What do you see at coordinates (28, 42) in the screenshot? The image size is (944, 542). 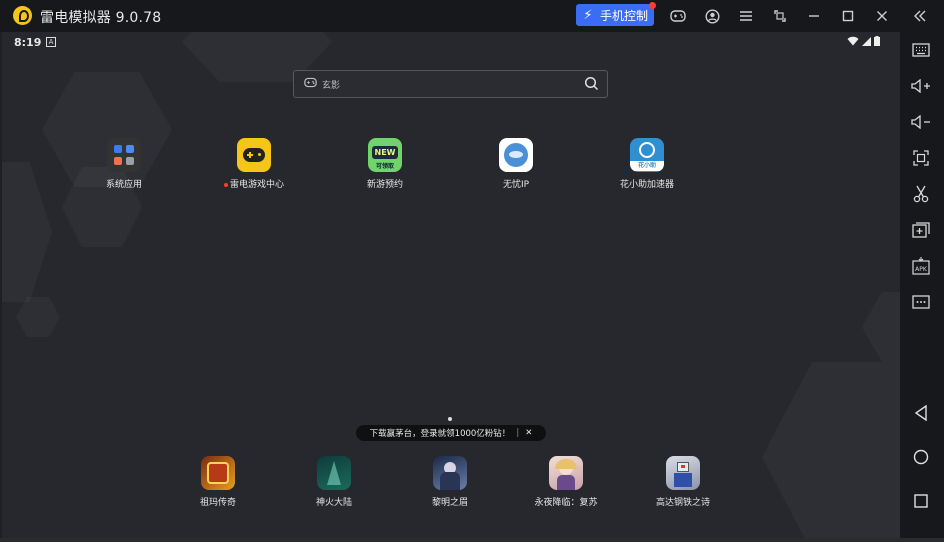 I see `status-time: 8:19` at bounding box center [28, 42].